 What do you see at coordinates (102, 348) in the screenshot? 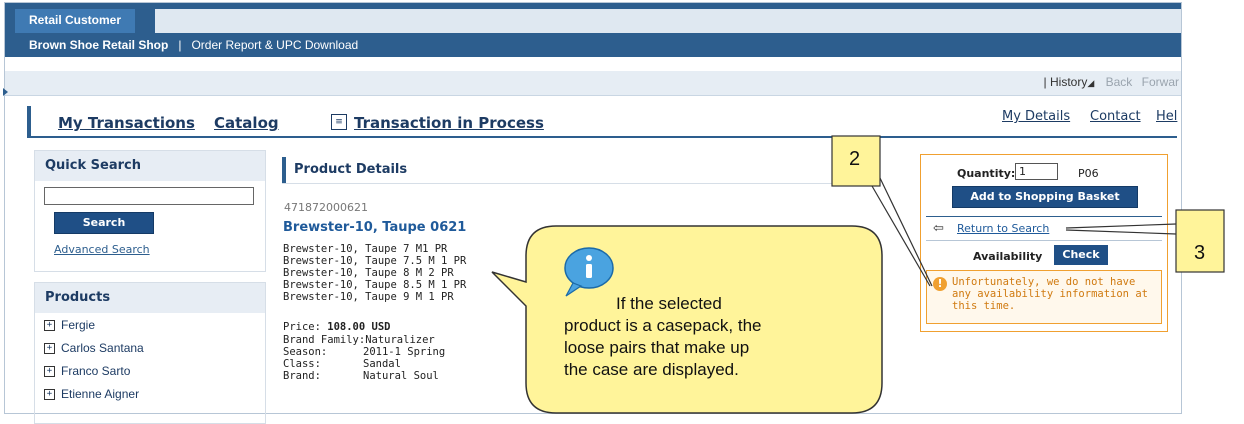
I see `product-tree-label: Carlos Santana` at bounding box center [102, 348].